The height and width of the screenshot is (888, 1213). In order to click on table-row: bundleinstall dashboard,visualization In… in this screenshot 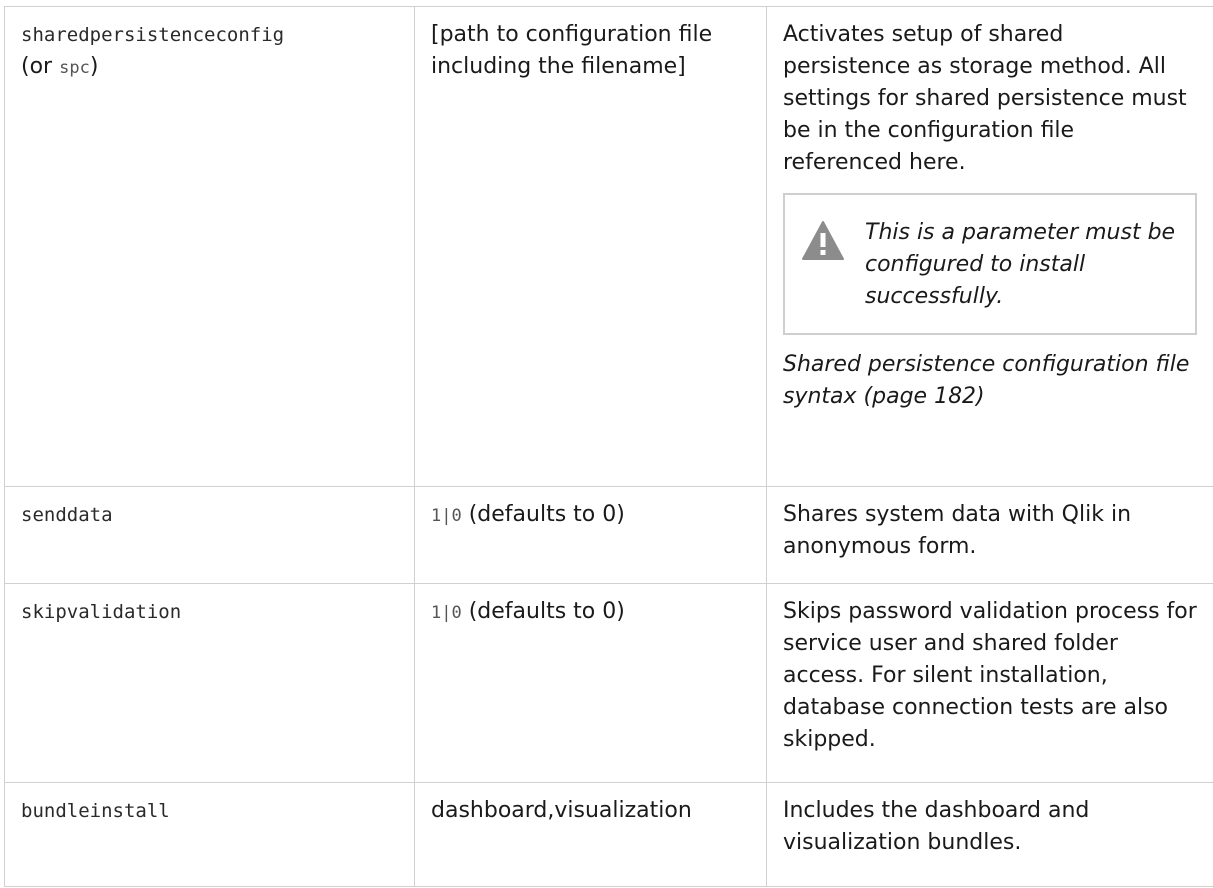, I will do `click(608, 834)`.